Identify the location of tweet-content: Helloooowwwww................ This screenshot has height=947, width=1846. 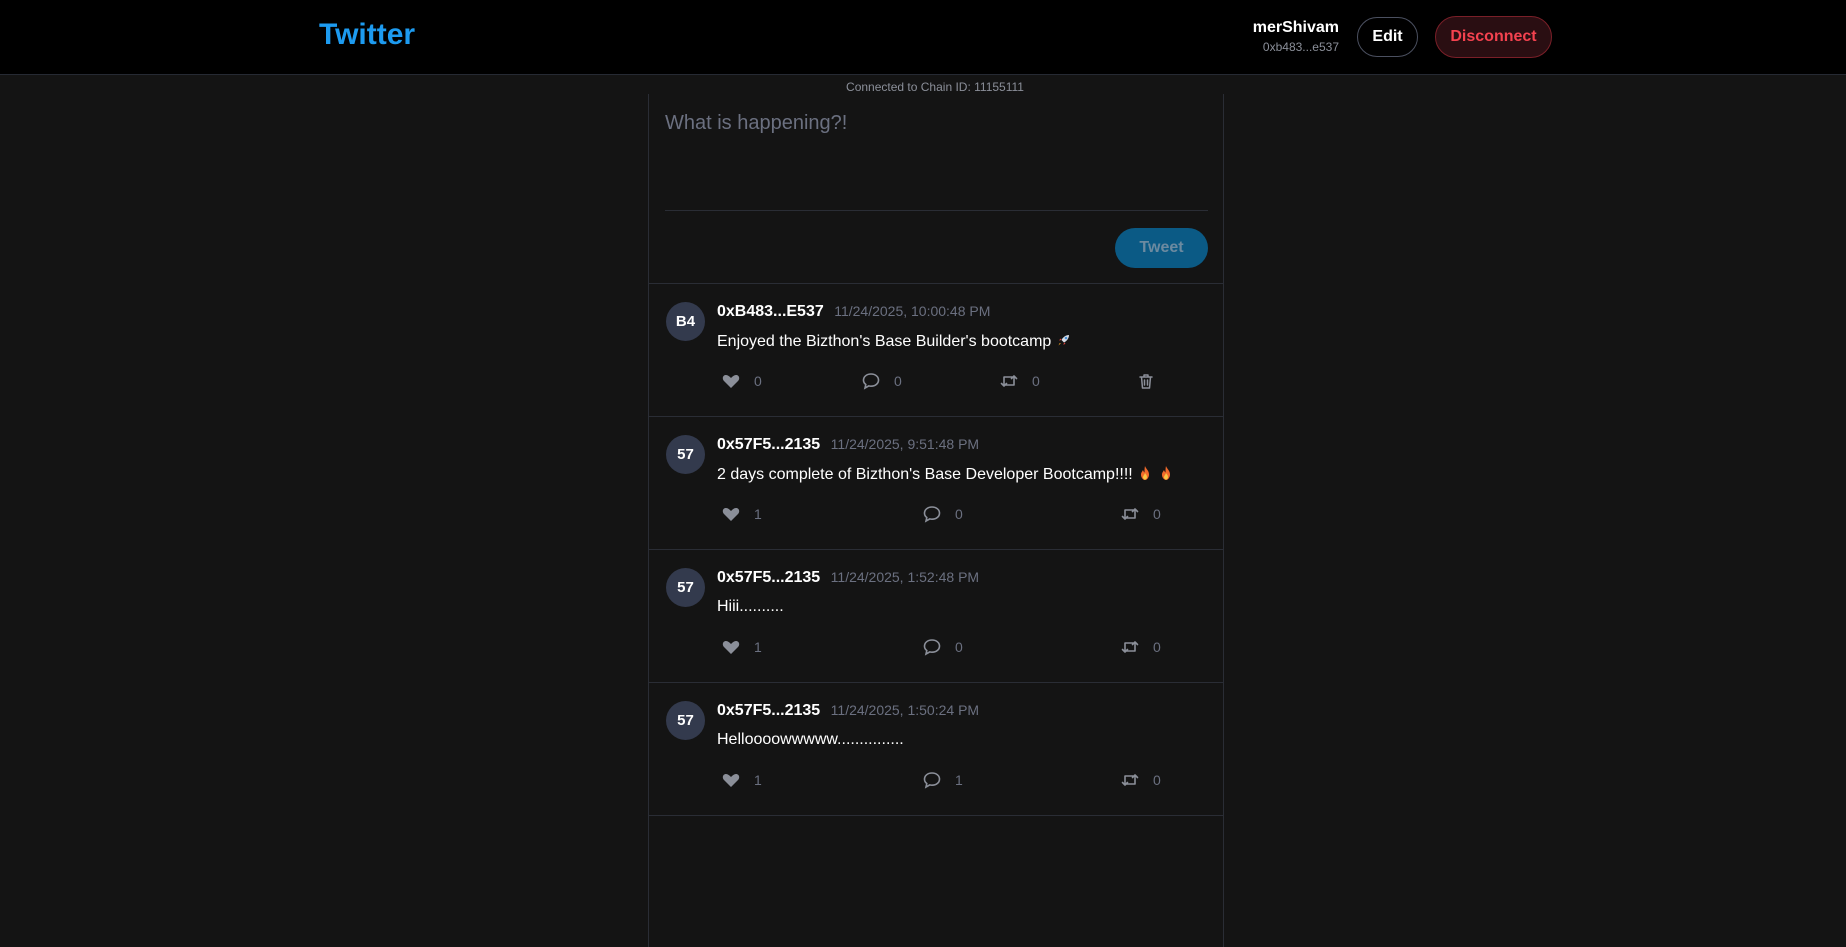
(810, 740).